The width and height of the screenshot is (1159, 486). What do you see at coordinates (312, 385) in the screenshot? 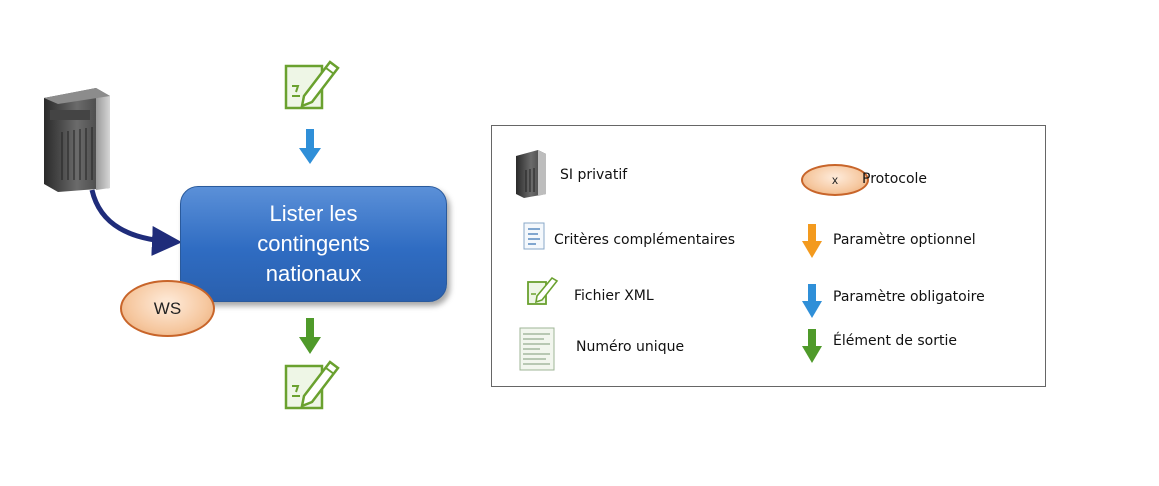
I see `output-xml-file-icon` at bounding box center [312, 385].